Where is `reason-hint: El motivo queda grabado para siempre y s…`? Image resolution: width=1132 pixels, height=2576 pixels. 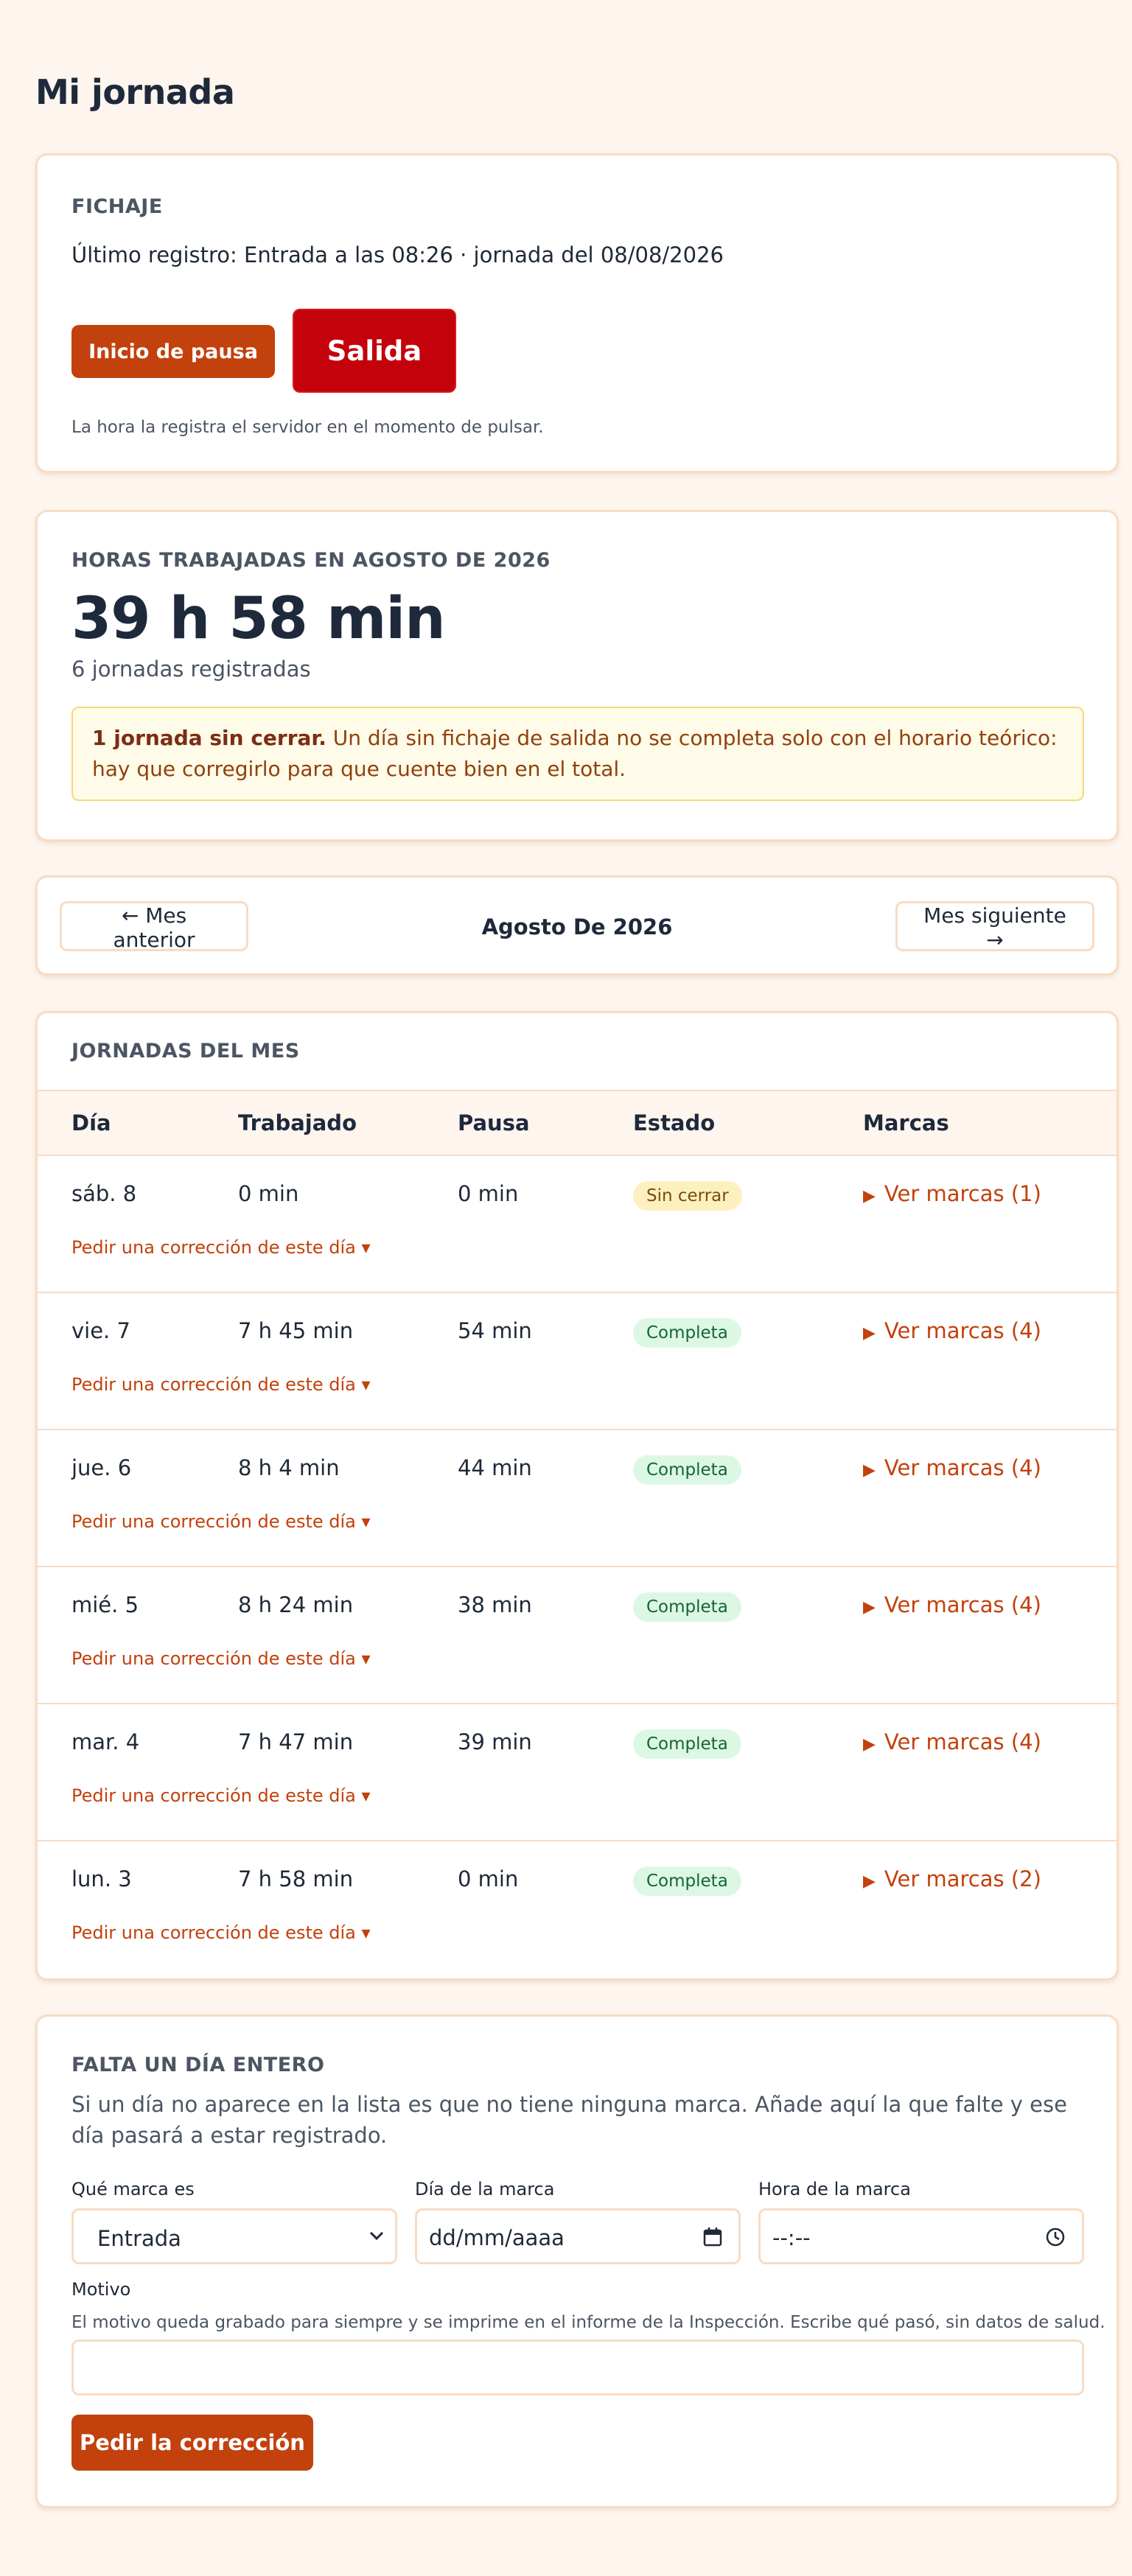
reason-hint: El motivo queda grabado para siempre y s… is located at coordinates (588, 2322).